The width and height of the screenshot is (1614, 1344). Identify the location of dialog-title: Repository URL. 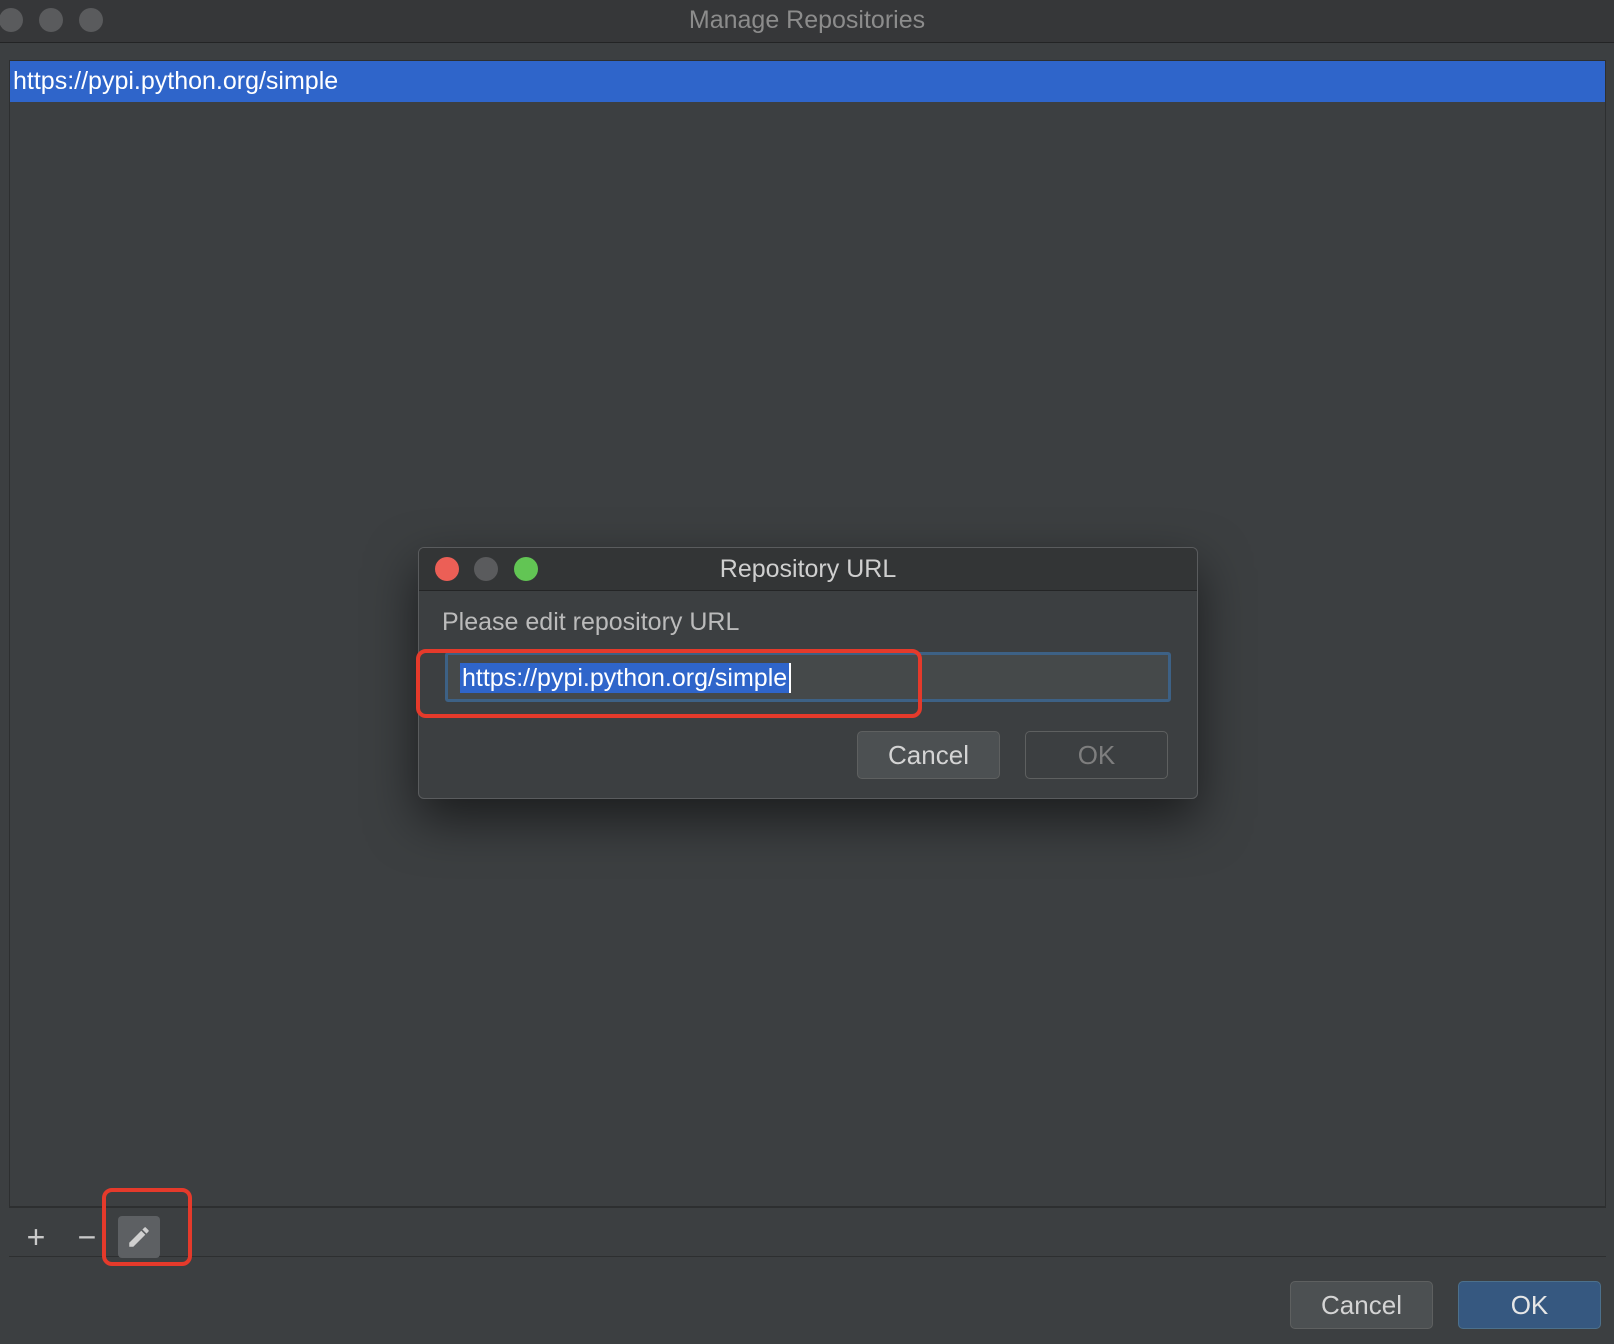
(808, 569).